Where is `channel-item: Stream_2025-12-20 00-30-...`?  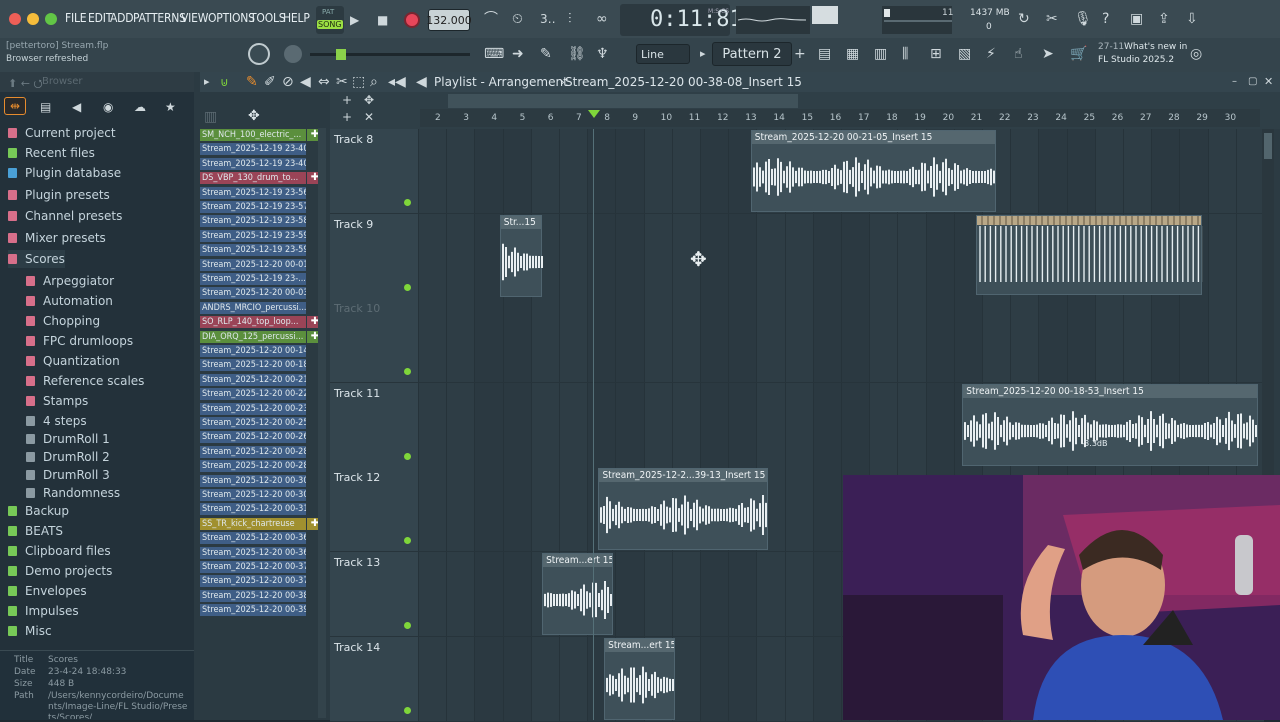 channel-item: Stream_2025-12-20 00-30-... is located at coordinates (253, 495).